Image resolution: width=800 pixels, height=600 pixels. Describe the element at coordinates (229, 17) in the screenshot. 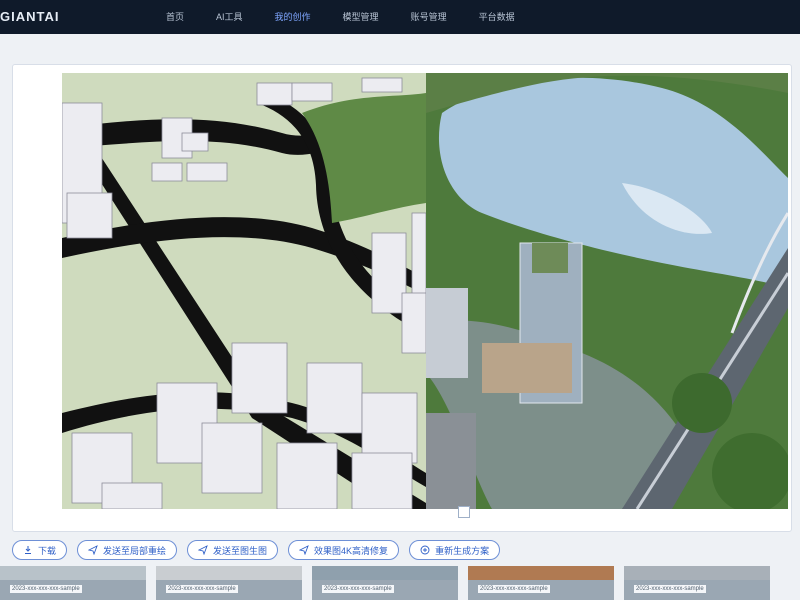

I see `nav-ai-tools: AI工具` at that location.